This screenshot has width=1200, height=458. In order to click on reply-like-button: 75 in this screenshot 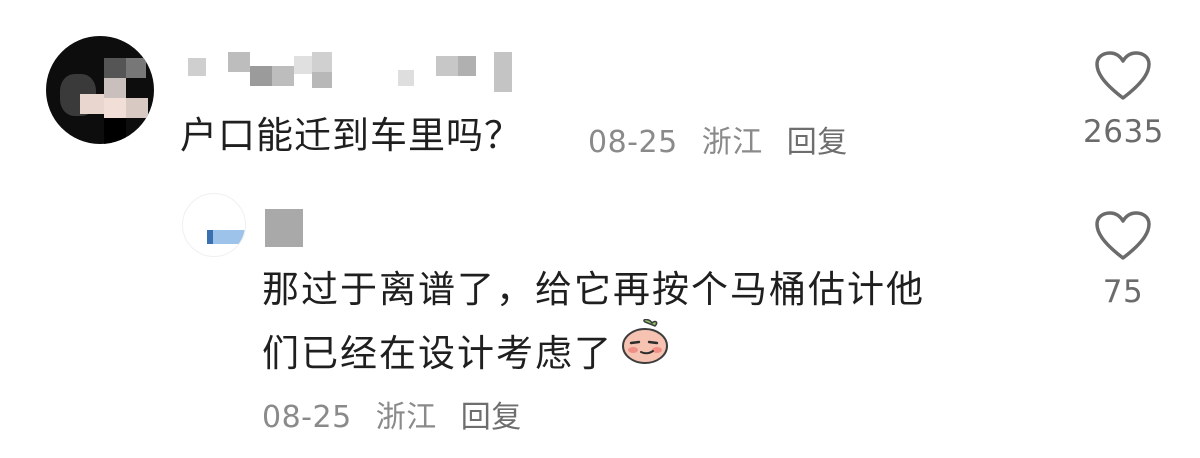, I will do `click(1123, 260)`.